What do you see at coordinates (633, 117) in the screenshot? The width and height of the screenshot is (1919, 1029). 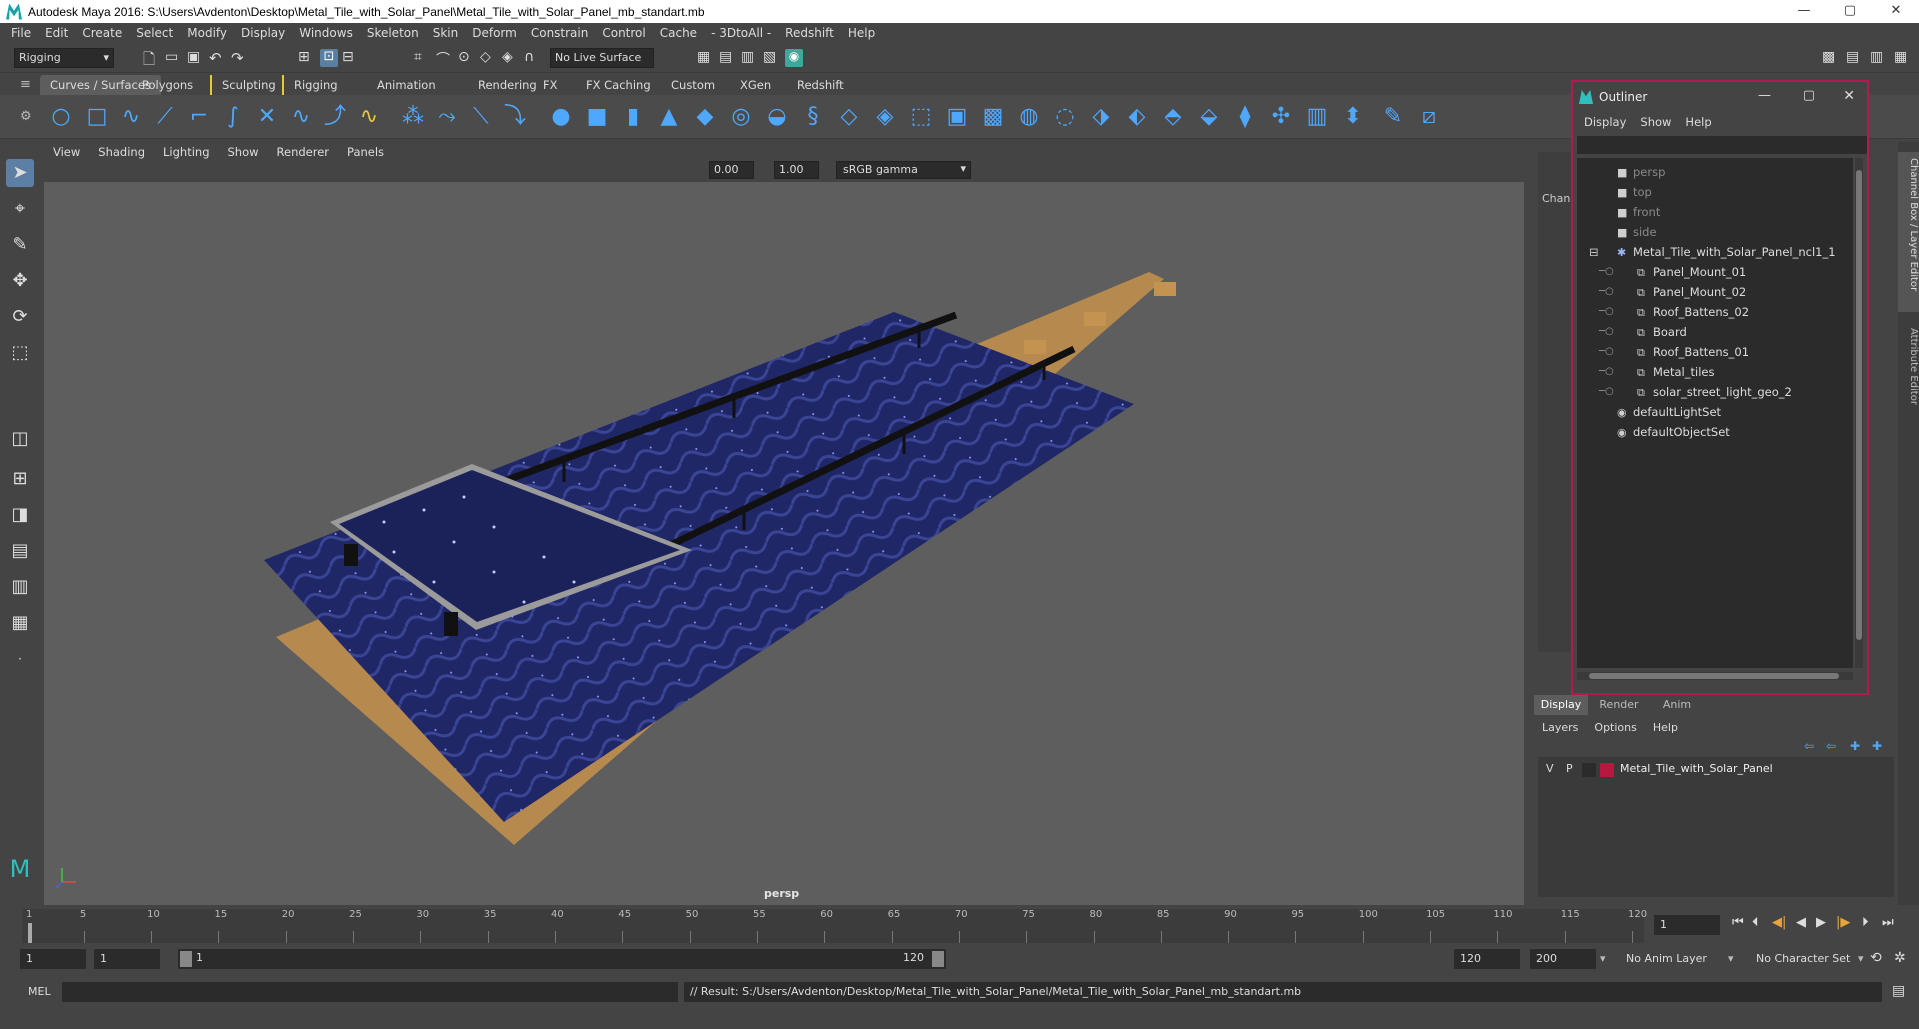 I see `nurbs-cylinder-icon: ▮` at bounding box center [633, 117].